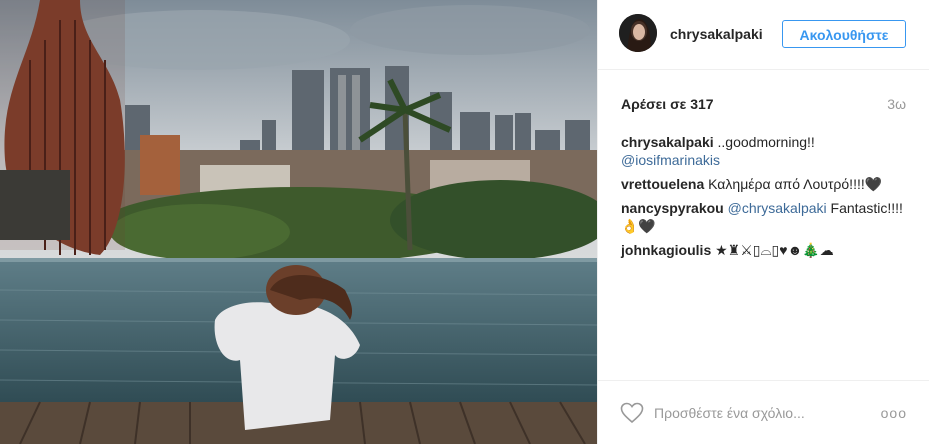 The image size is (929, 444). I want to click on comment-username: johnkagioulis, so click(666, 250).